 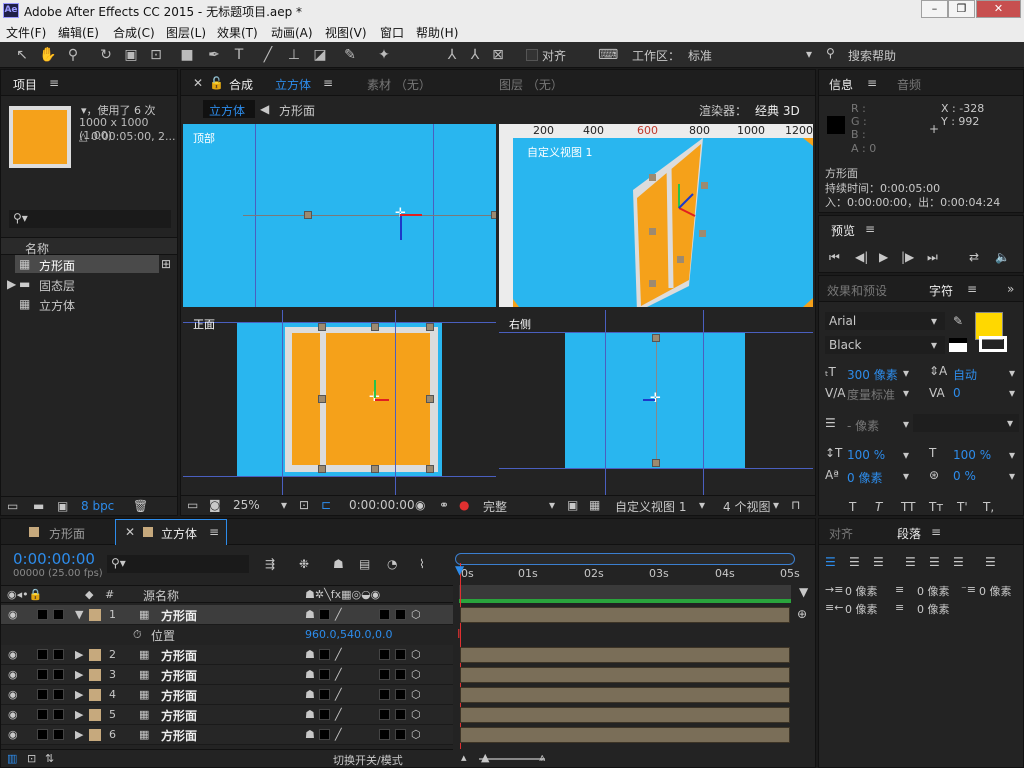 What do you see at coordinates (941, 290) in the screenshot?
I see `tab-character: 字符` at bounding box center [941, 290].